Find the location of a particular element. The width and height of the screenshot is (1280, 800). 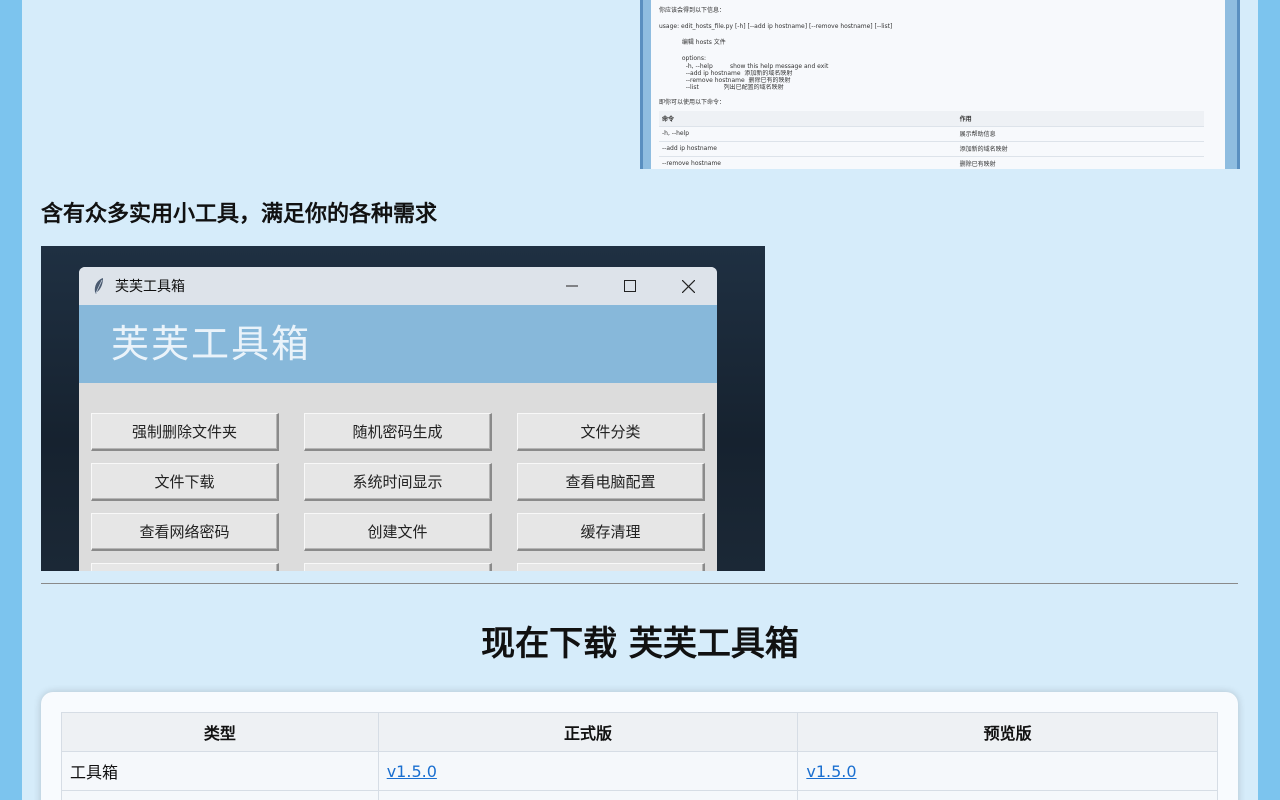

table-row is located at coordinates (639, 795).